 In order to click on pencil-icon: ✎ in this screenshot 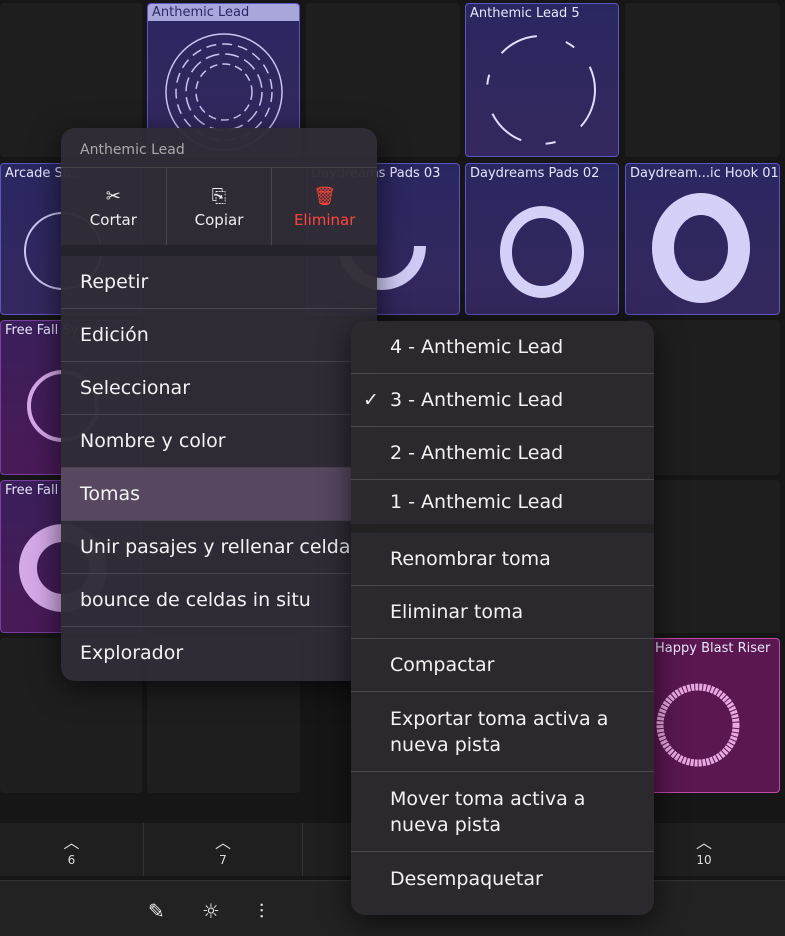, I will do `click(156, 911)`.